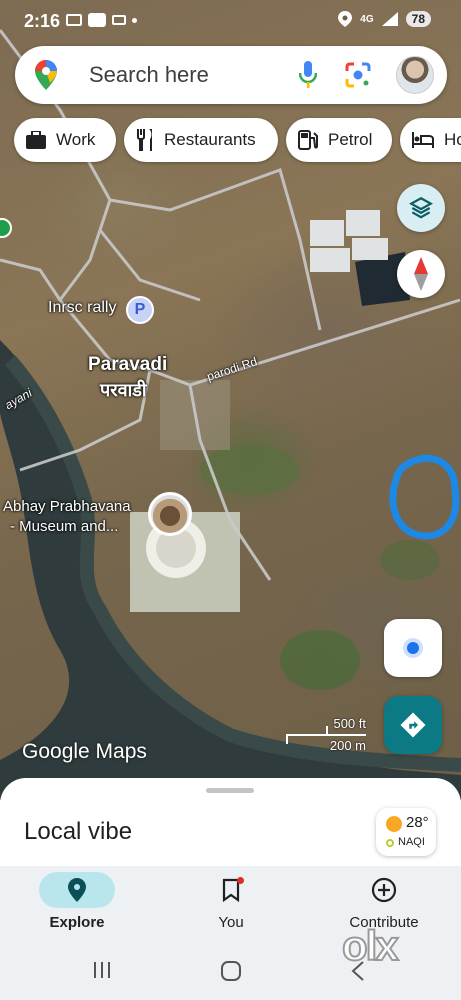 The width and height of the screenshot is (461, 1000). I want to click on status-time: 2:16, so click(42, 21).